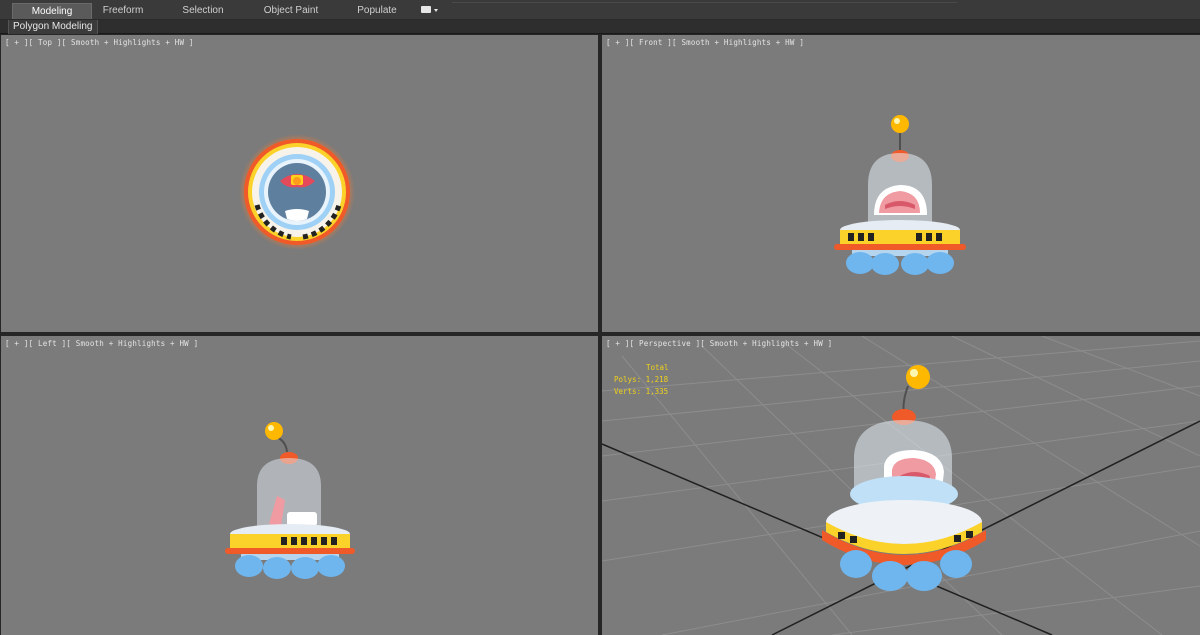  Describe the element at coordinates (657, 367) in the screenshot. I see `stats-header: Total` at that location.